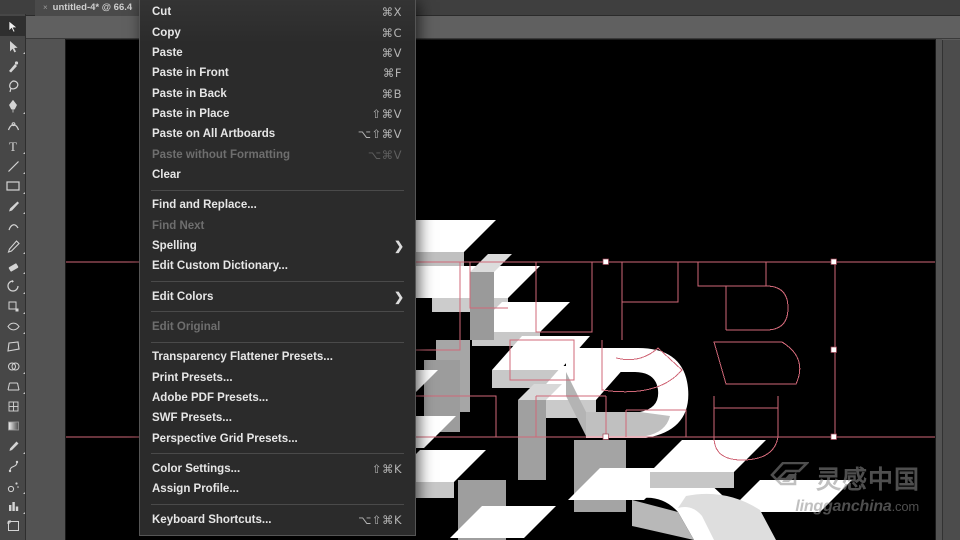  I want to click on menu-item-label: Spelling, so click(174, 245).